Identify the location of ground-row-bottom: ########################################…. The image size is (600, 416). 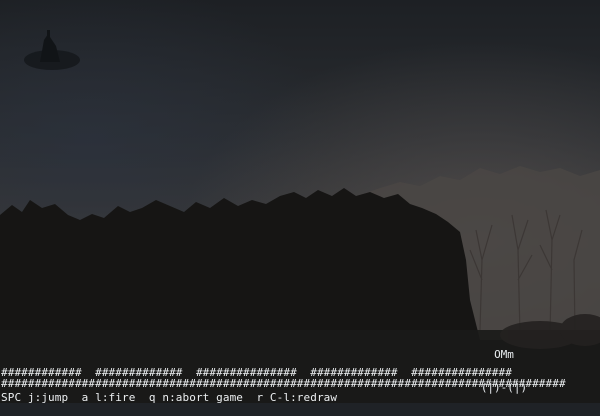
(283, 383).